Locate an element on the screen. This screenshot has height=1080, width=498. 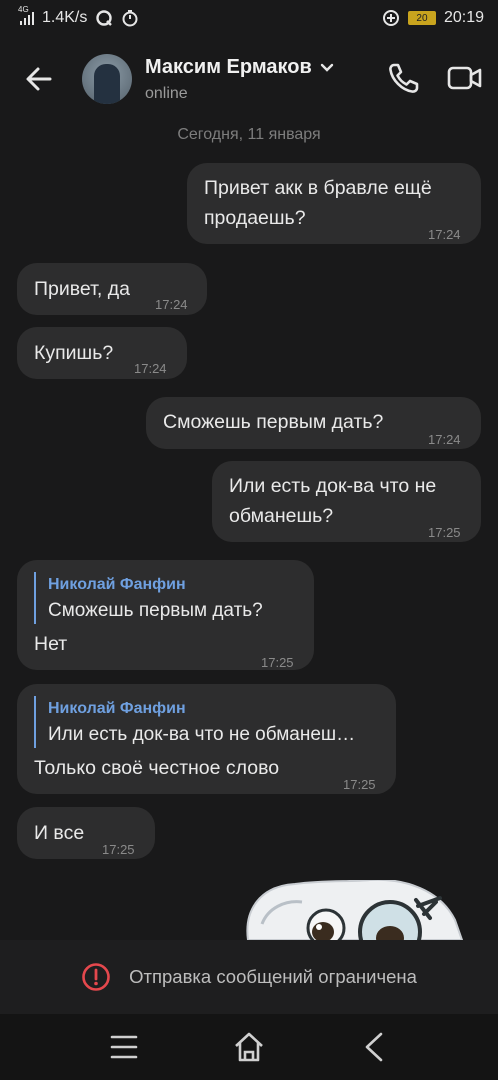
chevron-down-icon is located at coordinates (326, 67).